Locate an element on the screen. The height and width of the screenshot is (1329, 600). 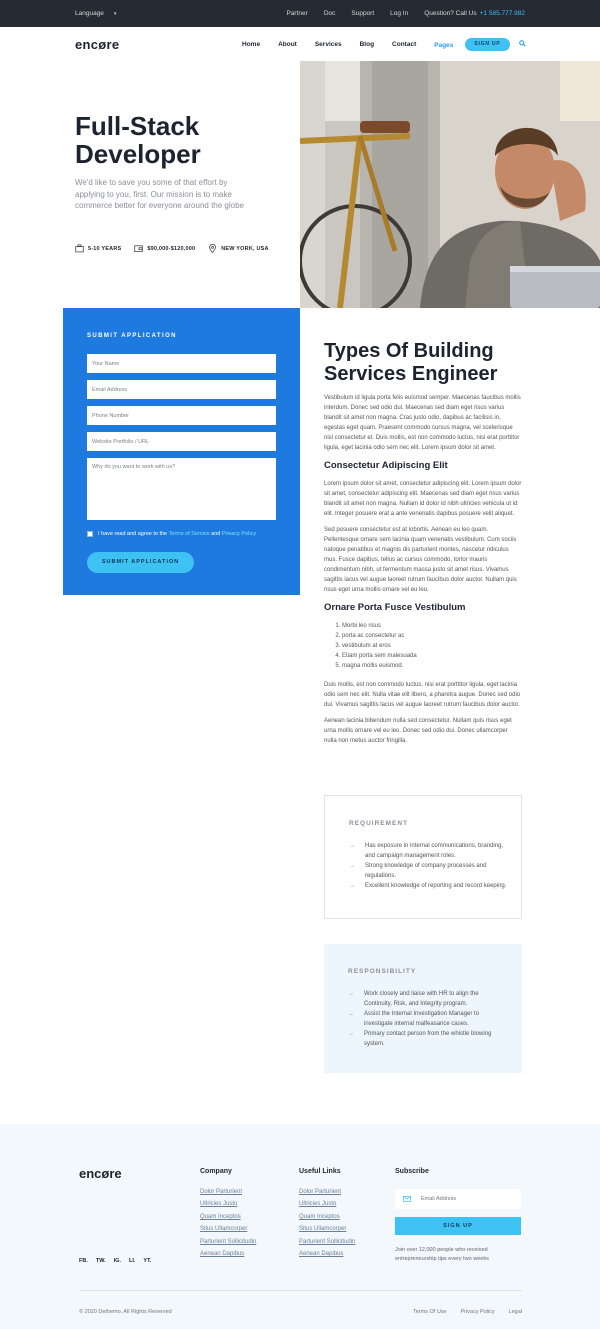
signup-button: SIGN UP is located at coordinates (487, 44).